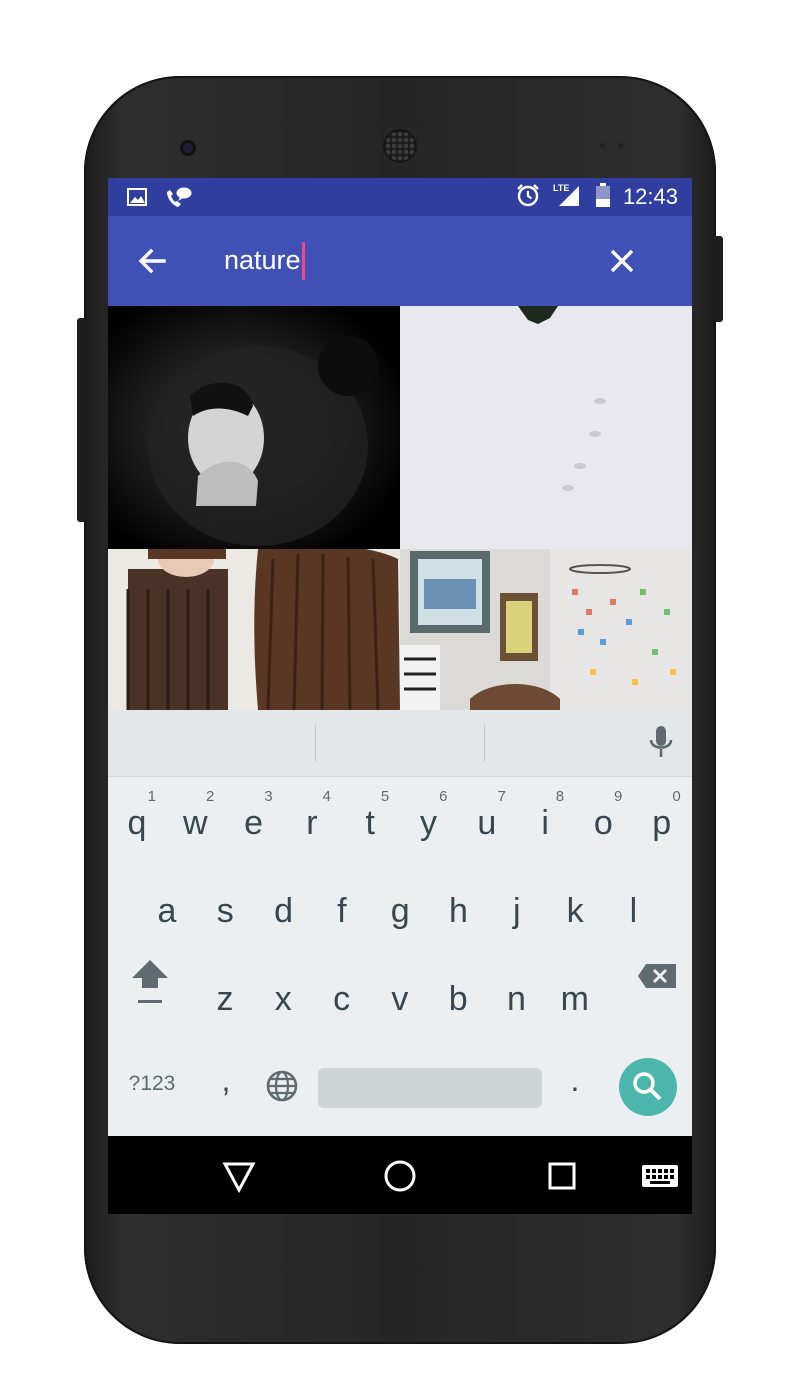  What do you see at coordinates (650, 196) in the screenshot?
I see `status-clock: 12:43` at bounding box center [650, 196].